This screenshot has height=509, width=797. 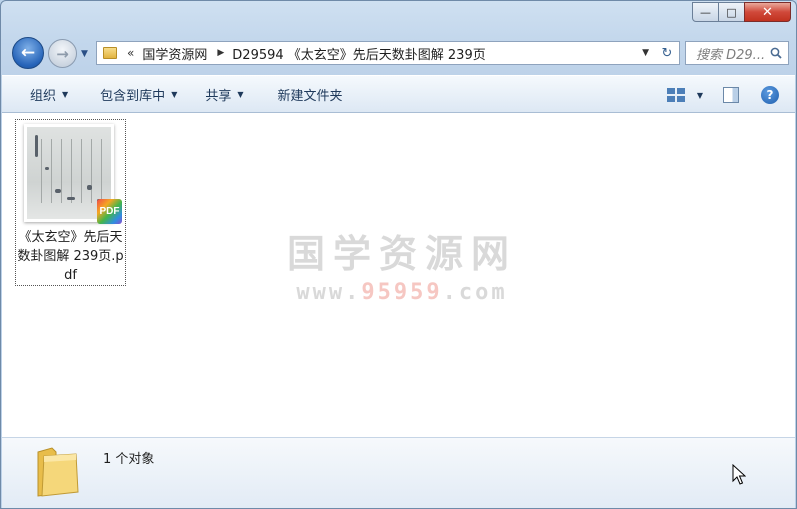 I want to click on organize-label: 组织, so click(x=43, y=96).